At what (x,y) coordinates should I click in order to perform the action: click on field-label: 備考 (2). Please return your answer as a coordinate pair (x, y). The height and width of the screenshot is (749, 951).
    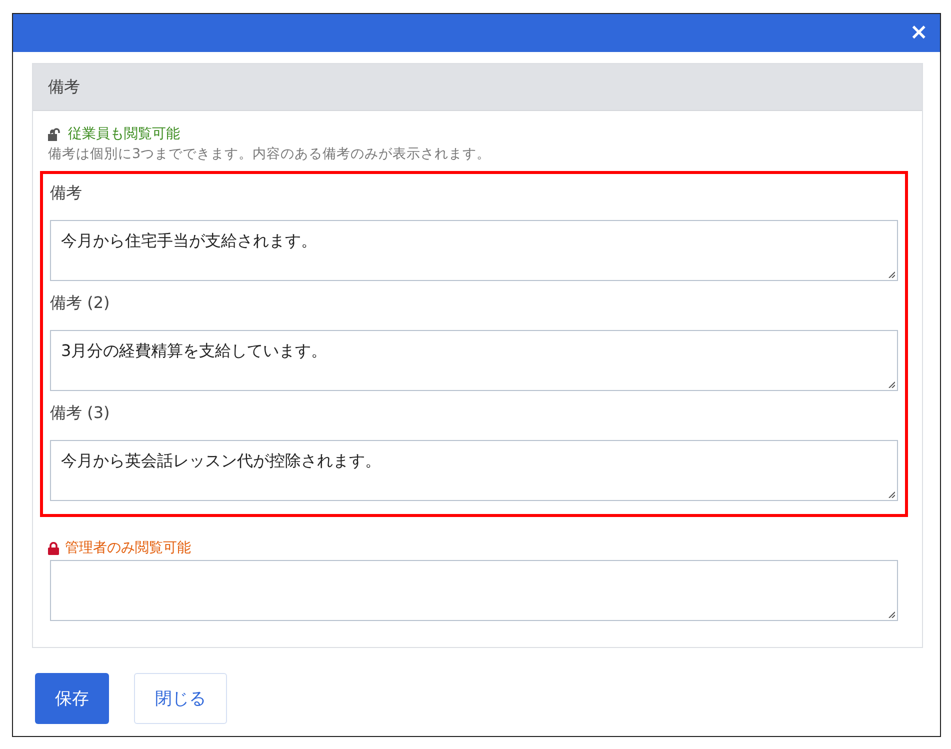
    Looking at the image, I should click on (80, 303).